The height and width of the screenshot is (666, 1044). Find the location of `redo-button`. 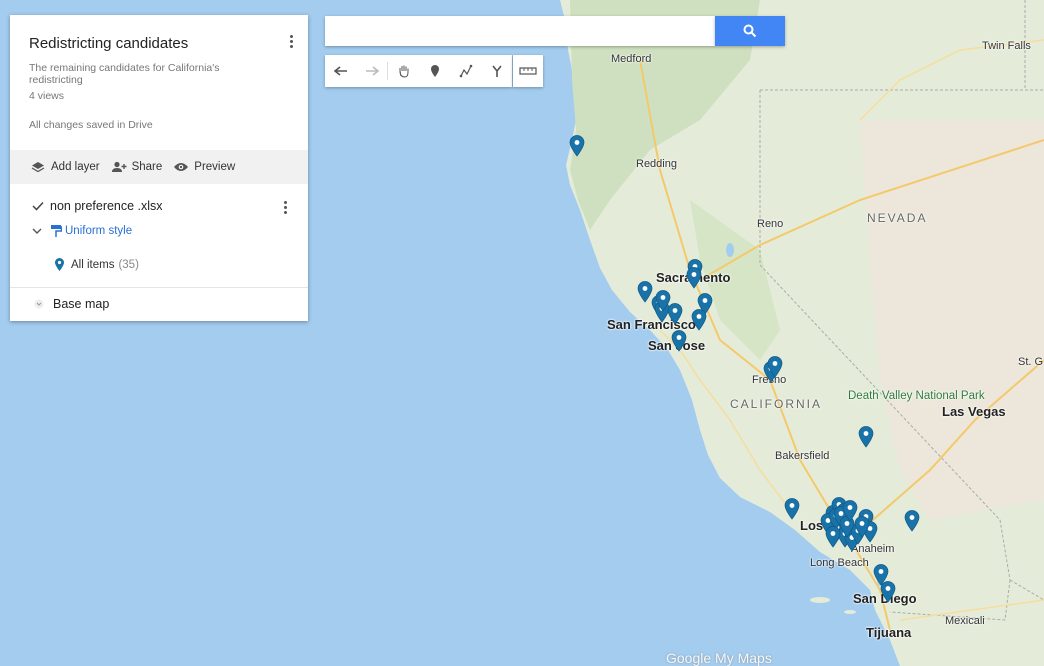

redo-button is located at coordinates (371, 71).